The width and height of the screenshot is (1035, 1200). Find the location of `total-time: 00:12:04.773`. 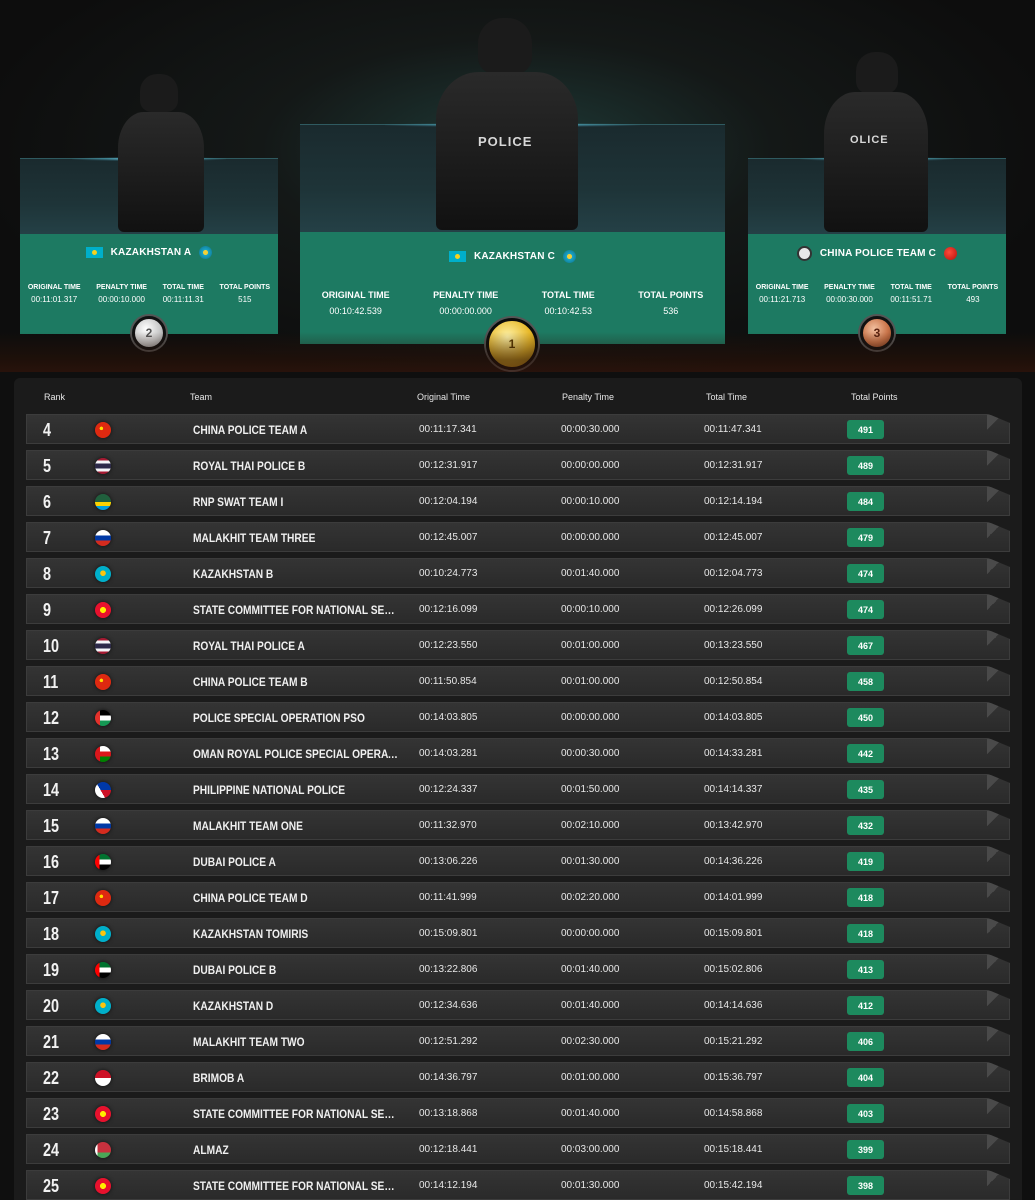

total-time: 00:12:04.773 is located at coordinates (733, 573).